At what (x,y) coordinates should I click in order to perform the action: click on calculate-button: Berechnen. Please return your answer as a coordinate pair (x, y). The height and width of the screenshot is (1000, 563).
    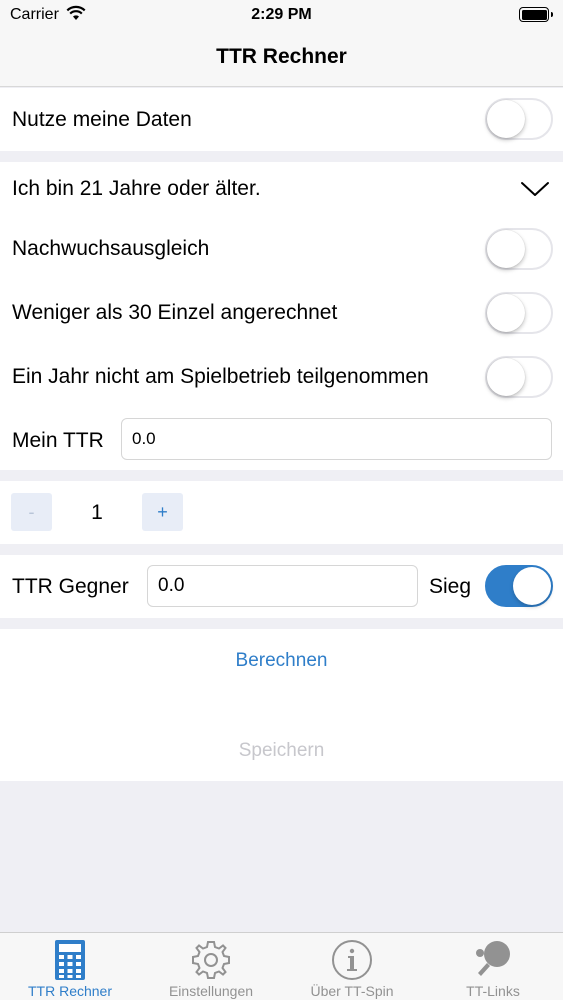
    Looking at the image, I should click on (281, 661).